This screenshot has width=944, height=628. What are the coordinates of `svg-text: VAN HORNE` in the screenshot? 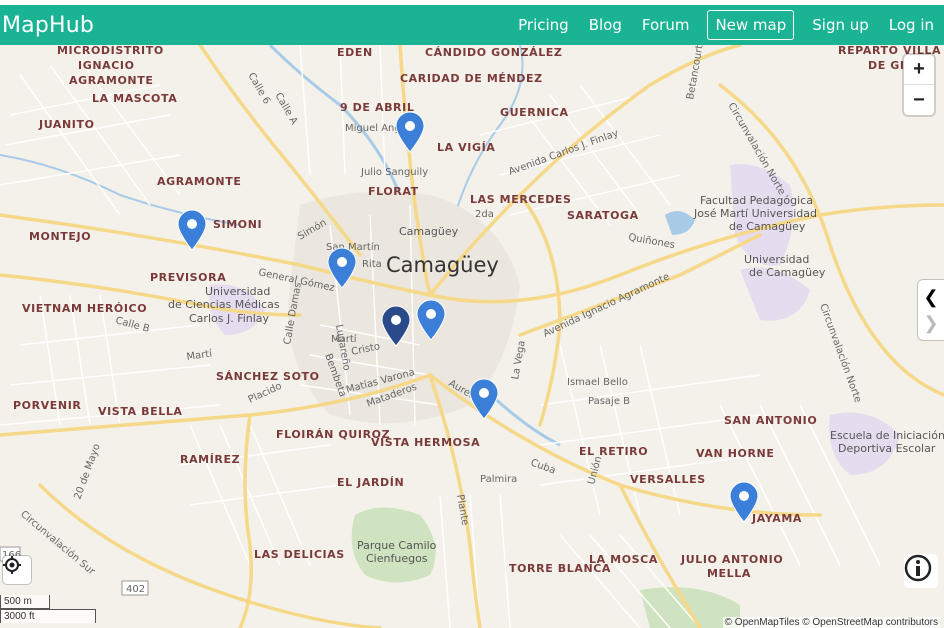 It's located at (735, 453).